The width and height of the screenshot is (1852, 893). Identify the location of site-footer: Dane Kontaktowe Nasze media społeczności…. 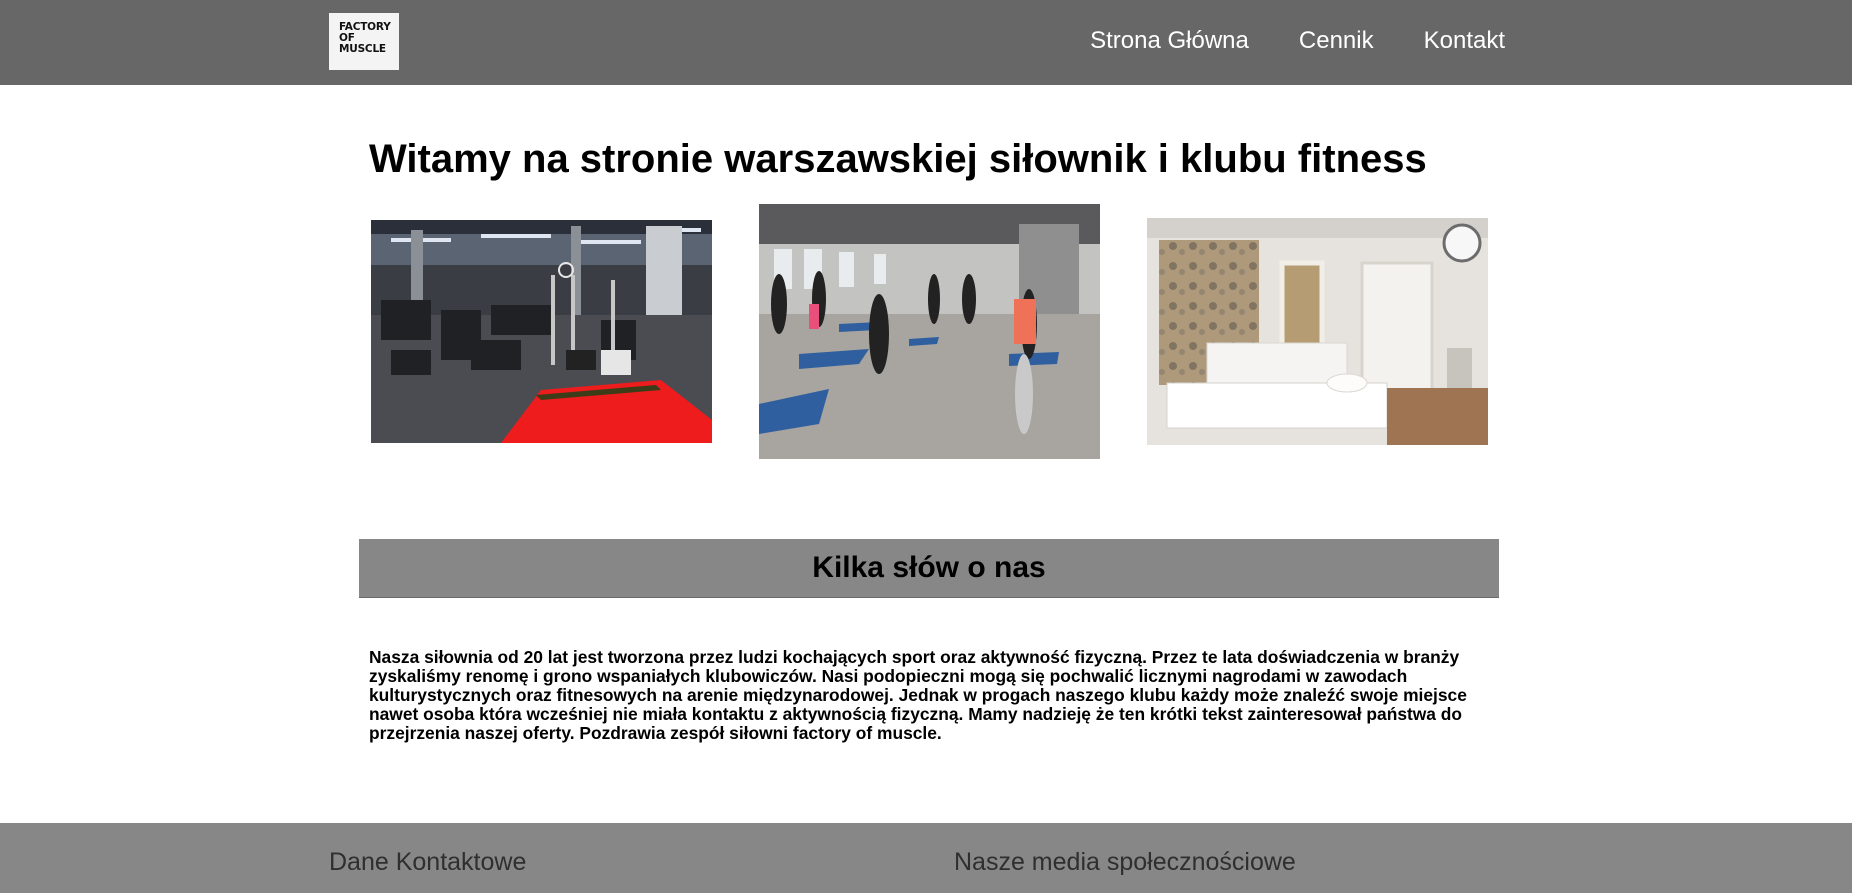
(926, 858).